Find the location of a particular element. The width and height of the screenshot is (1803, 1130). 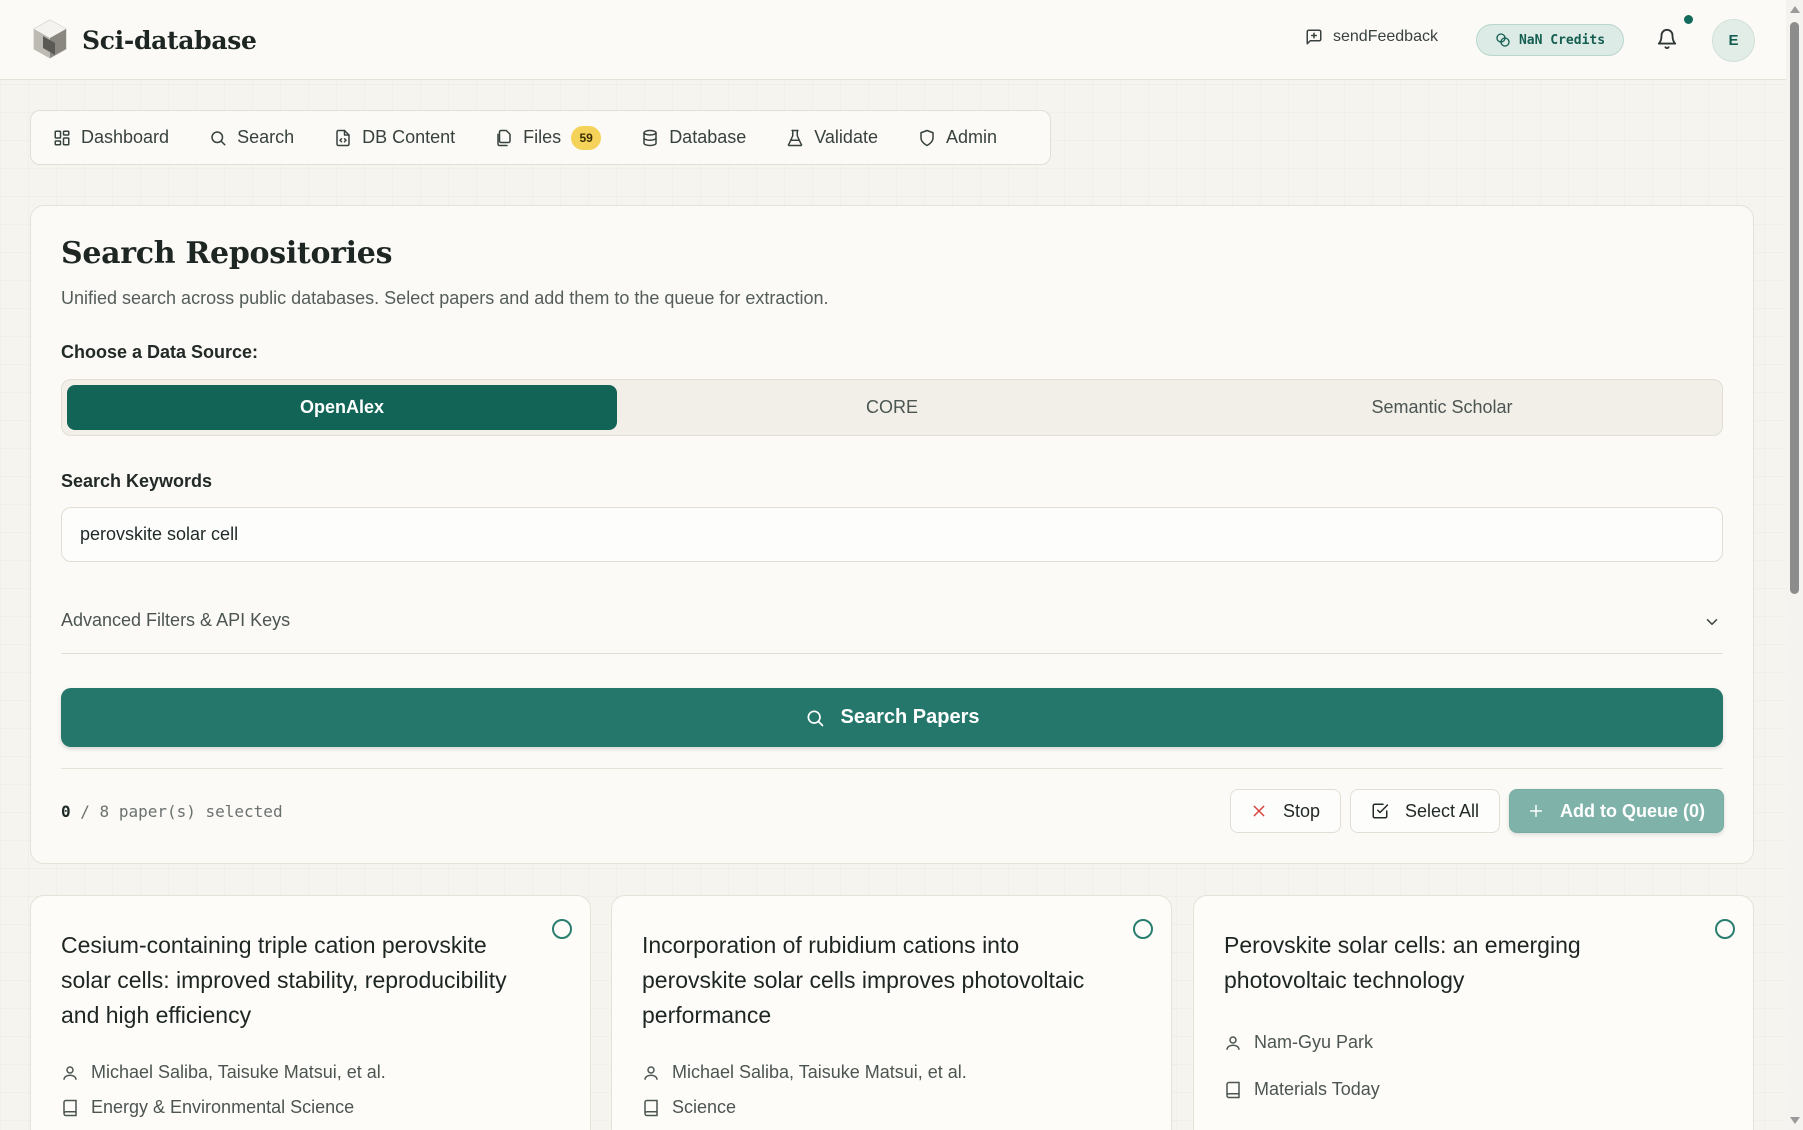

stop-label: Stop is located at coordinates (1301, 810).